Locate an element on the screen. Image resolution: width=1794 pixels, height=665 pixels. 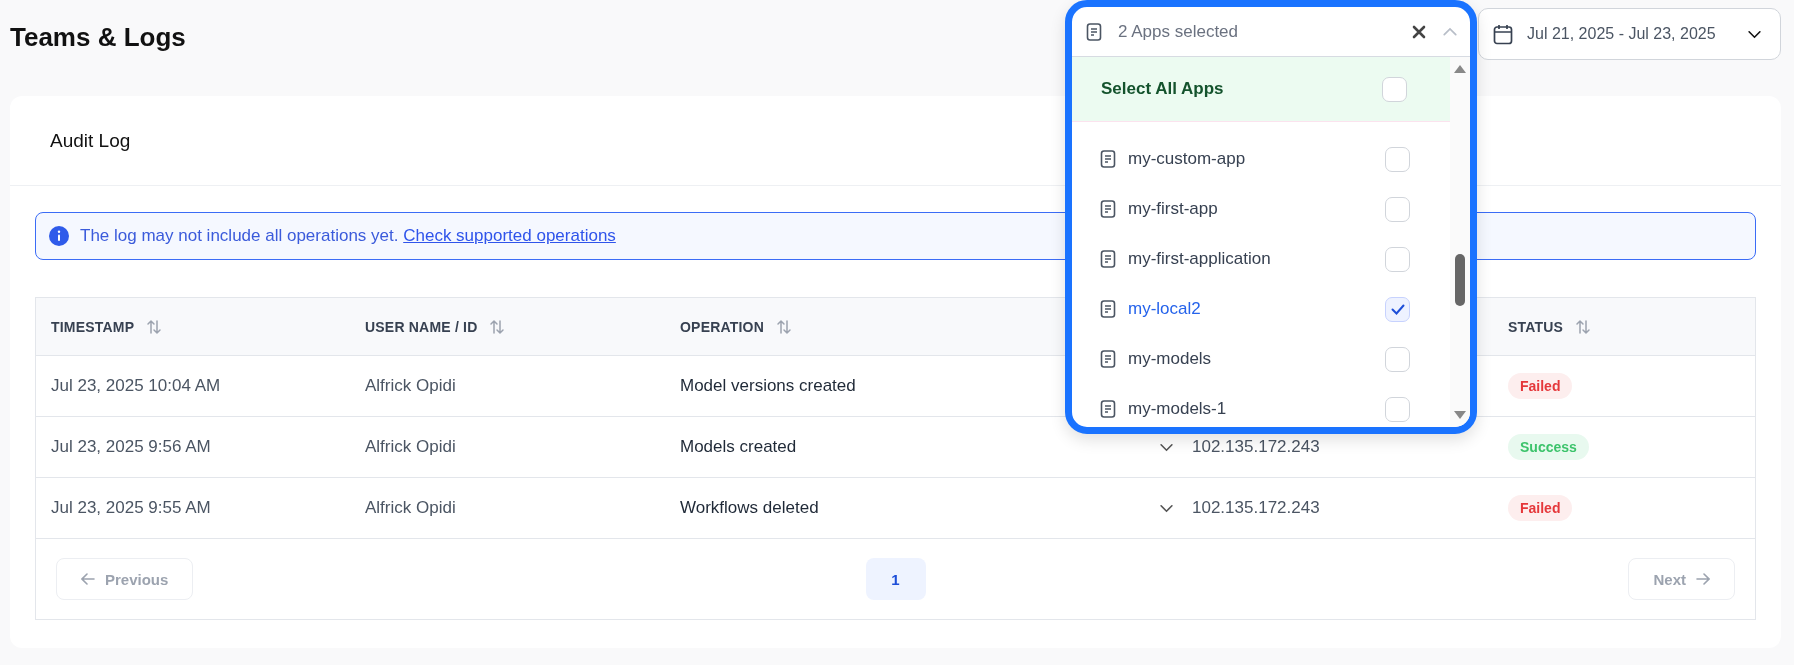
select-value: 2 Apps selected is located at coordinates (1179, 31).